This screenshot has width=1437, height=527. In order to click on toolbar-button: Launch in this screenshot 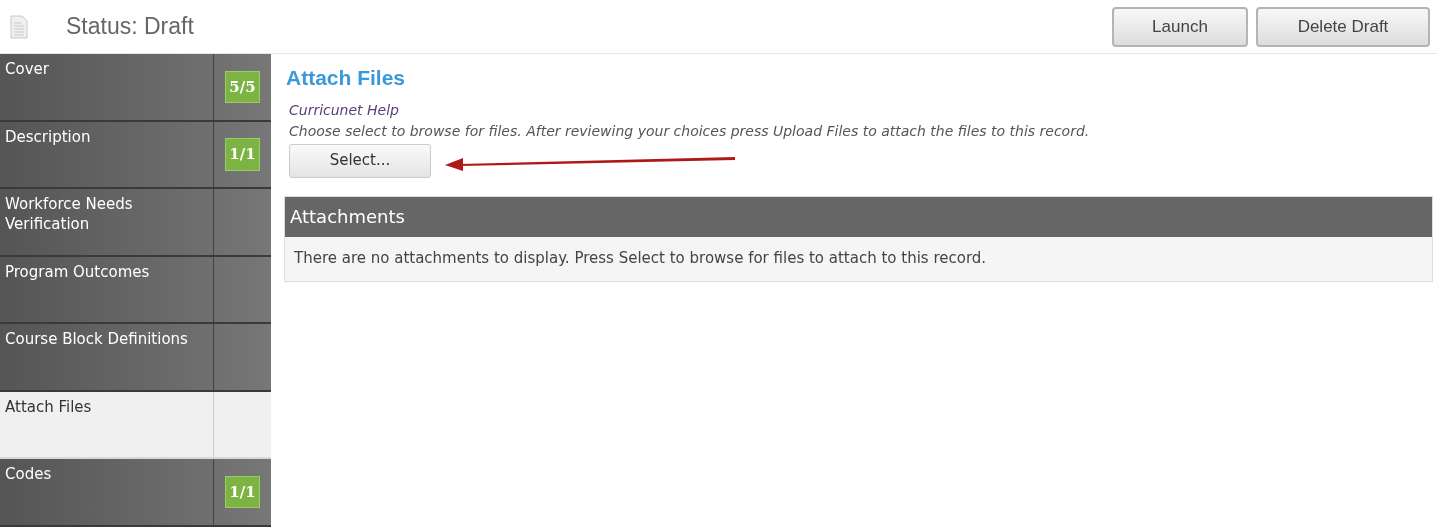, I will do `click(1180, 26)`.